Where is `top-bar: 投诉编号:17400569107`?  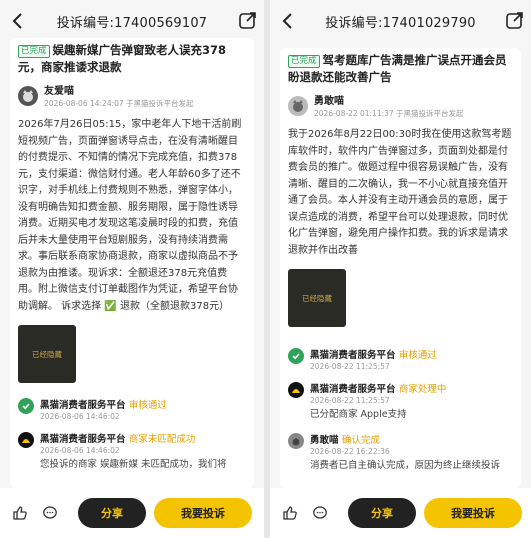 top-bar: 投诉编号:17400569107 is located at coordinates (132, 21).